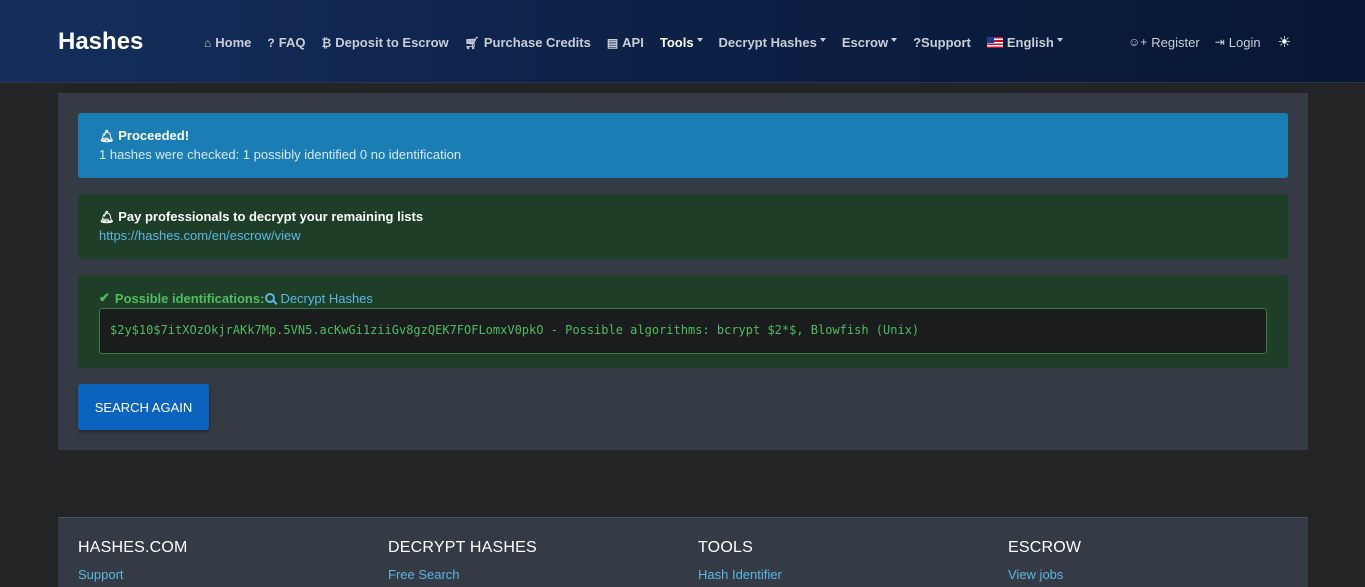 The height and width of the screenshot is (587, 1365). Describe the element at coordinates (392, 42) in the screenshot. I see `nav-deposit-label: Deposit to Escrow` at that location.